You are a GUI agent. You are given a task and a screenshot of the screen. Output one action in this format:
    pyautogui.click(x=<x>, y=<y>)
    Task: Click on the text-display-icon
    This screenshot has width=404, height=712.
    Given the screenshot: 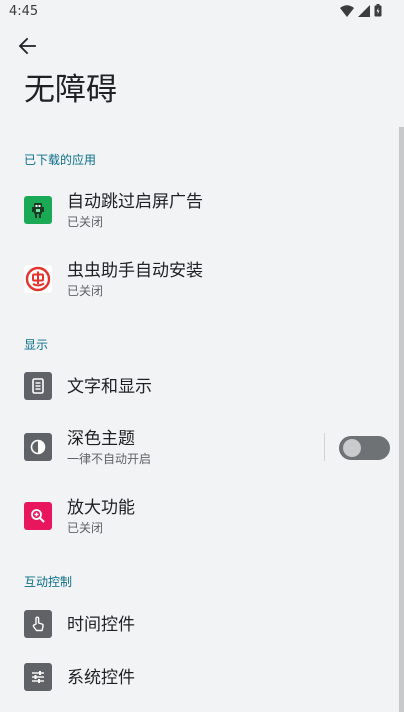 What is the action you would take?
    pyautogui.click(x=38, y=386)
    